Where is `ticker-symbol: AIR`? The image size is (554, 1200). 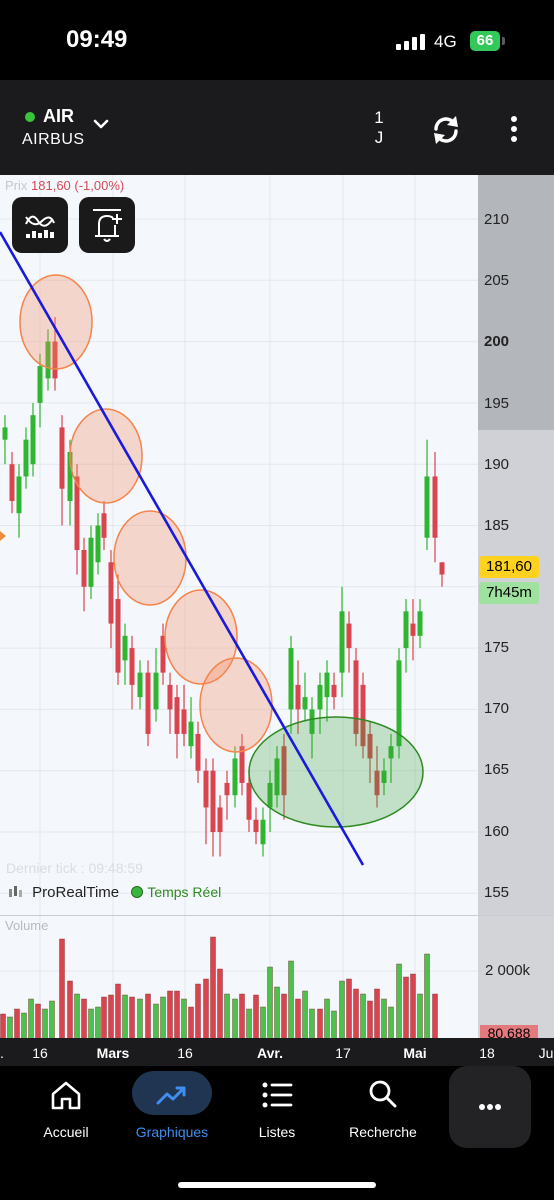
ticker-symbol: AIR is located at coordinates (58, 116).